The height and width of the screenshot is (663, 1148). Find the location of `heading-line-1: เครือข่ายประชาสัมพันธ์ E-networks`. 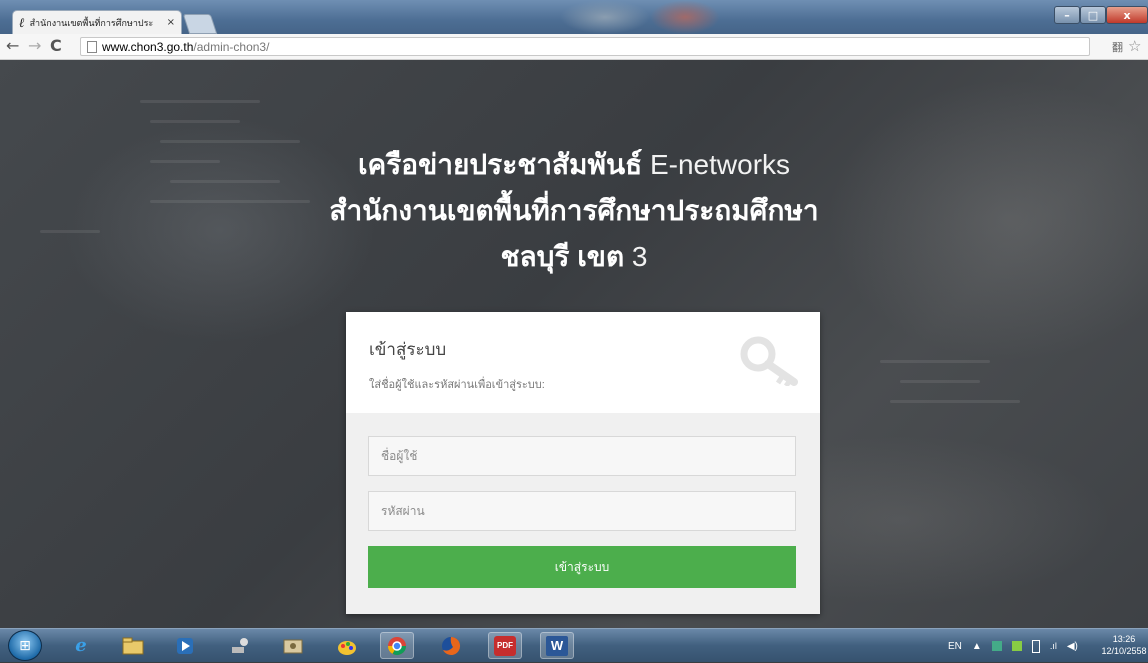

heading-line-1: เครือข่ายประชาสัมพันธ์ E-networks is located at coordinates (574, 165).